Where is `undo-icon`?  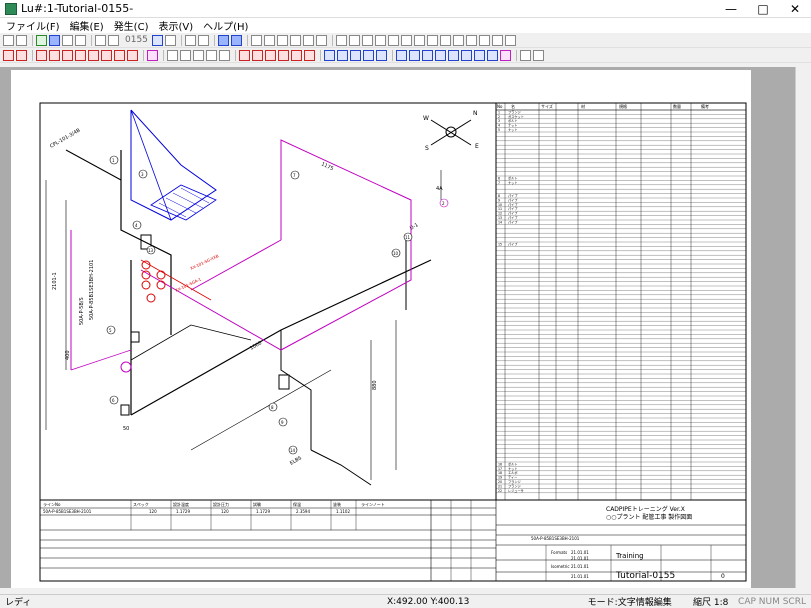
undo-icon is located at coordinates (157, 40).